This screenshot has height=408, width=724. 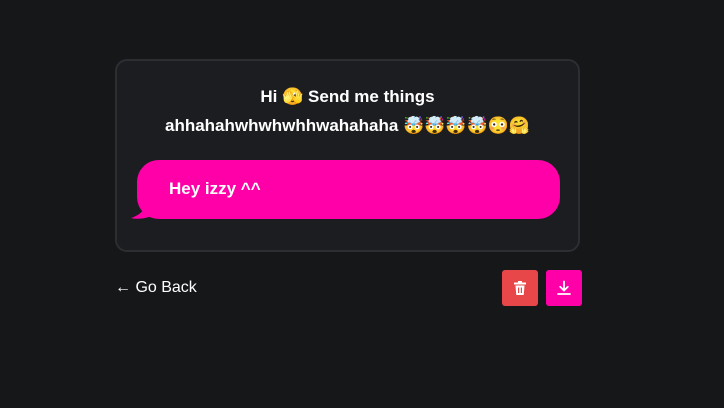 I want to click on download-button, so click(x=564, y=288).